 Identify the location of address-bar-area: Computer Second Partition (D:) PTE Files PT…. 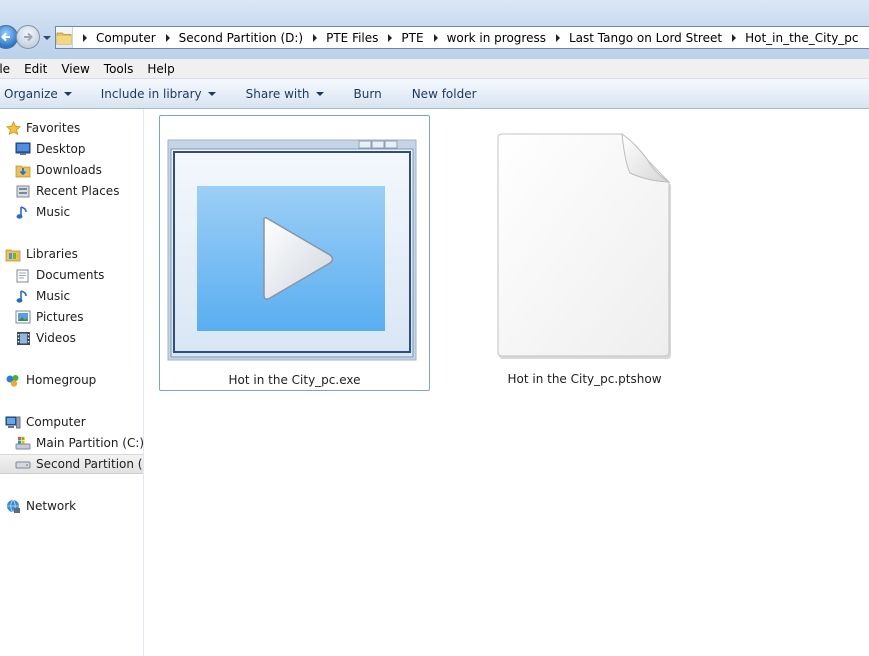
(434, 29).